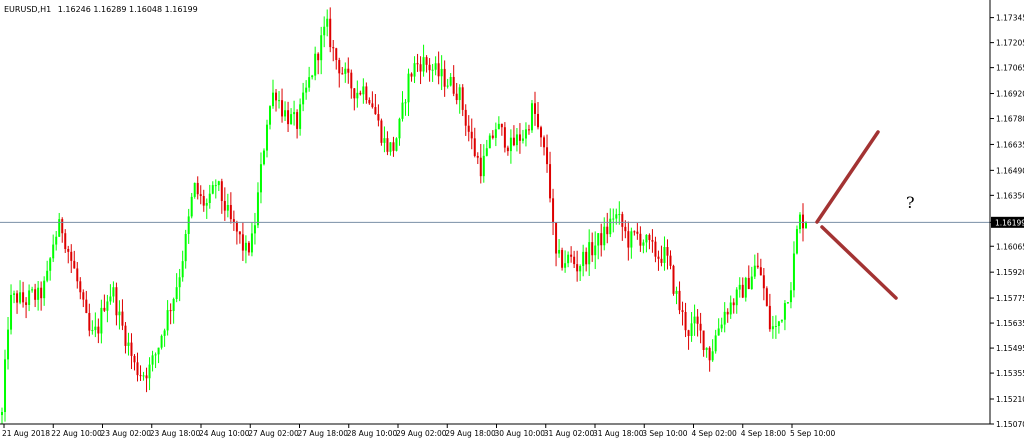 The image size is (1024, 440). I want to click on x-tick-label: 27 Aug 18:00, so click(323, 433).